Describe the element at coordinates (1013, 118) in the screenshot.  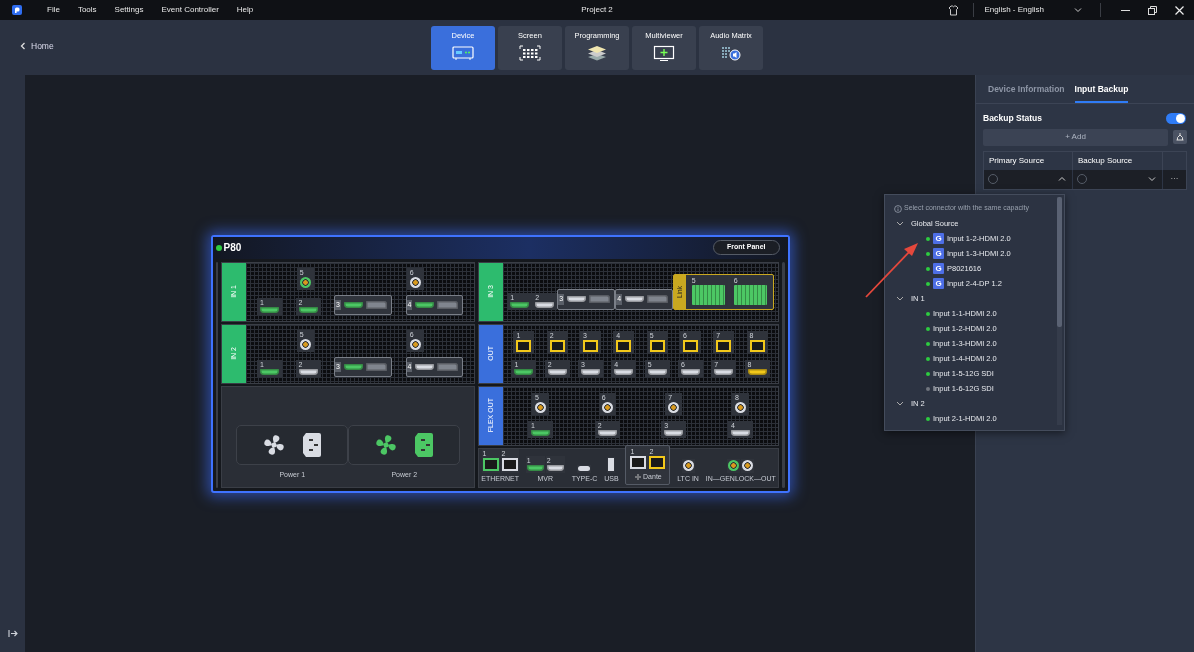
I see `backup-status-label: Backup Status` at that location.